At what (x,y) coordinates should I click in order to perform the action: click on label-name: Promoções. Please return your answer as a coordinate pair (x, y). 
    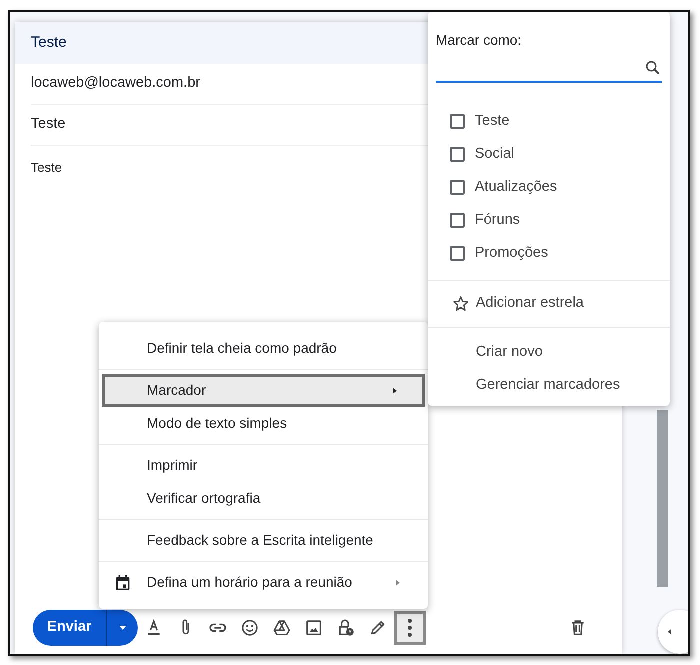
    Looking at the image, I should click on (511, 253).